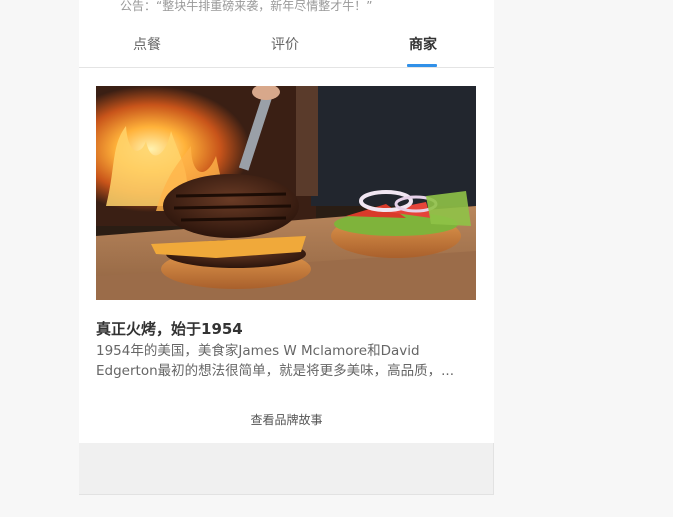 The width and height of the screenshot is (673, 517). What do you see at coordinates (423, 45) in the screenshot?
I see `tab-merchant: 商家` at bounding box center [423, 45].